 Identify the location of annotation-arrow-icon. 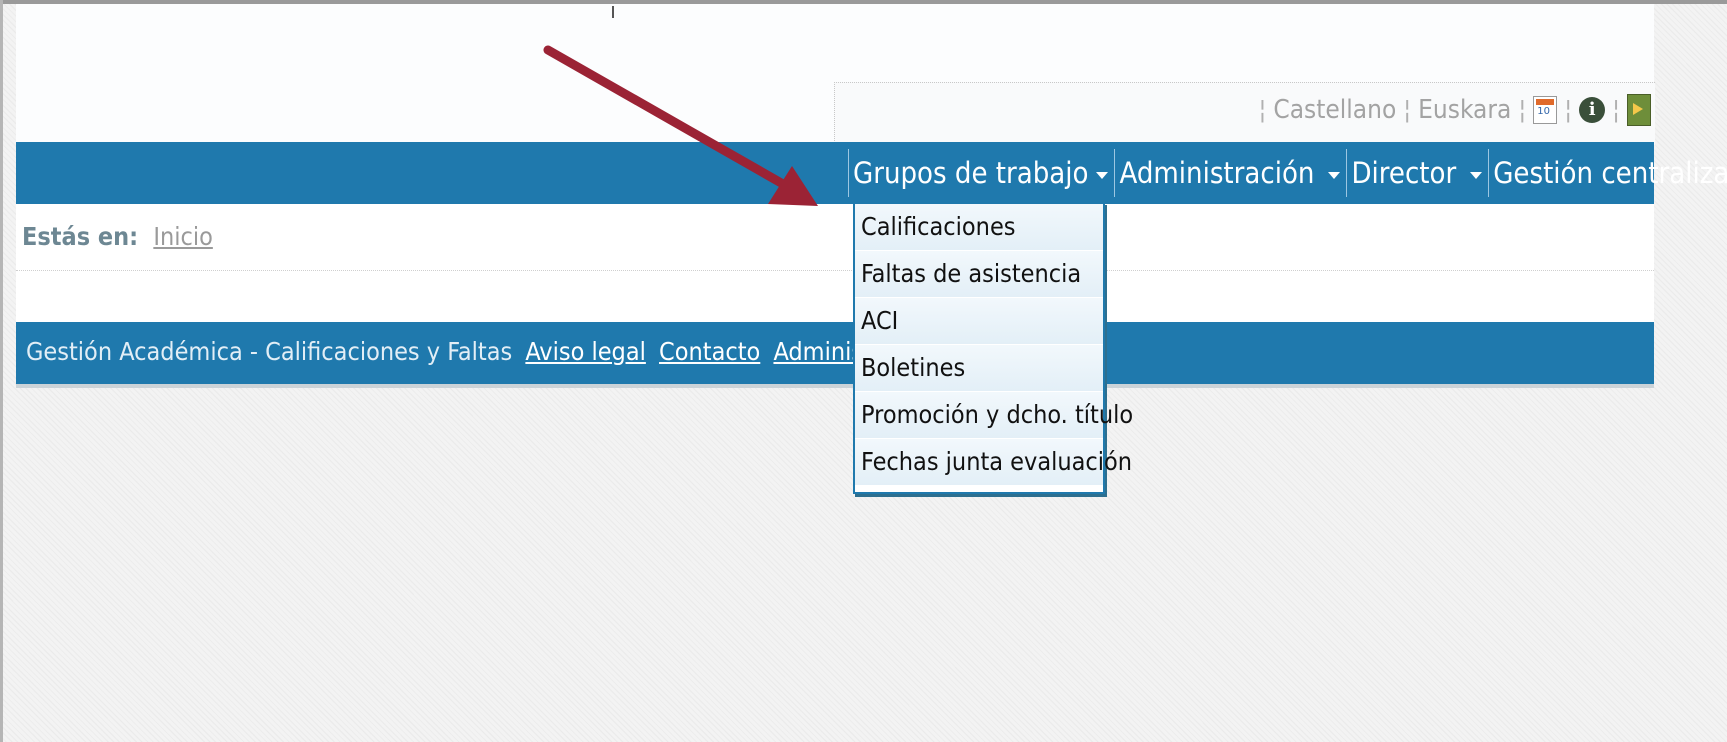
(680, 125).